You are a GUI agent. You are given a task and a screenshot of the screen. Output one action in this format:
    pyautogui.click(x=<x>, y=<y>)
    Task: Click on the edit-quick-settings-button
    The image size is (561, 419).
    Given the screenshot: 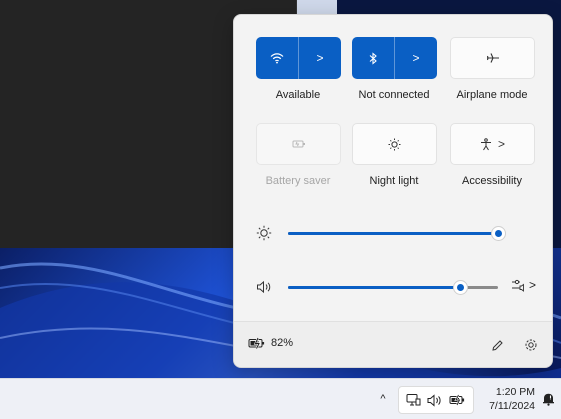 What is the action you would take?
    pyautogui.click(x=497, y=345)
    